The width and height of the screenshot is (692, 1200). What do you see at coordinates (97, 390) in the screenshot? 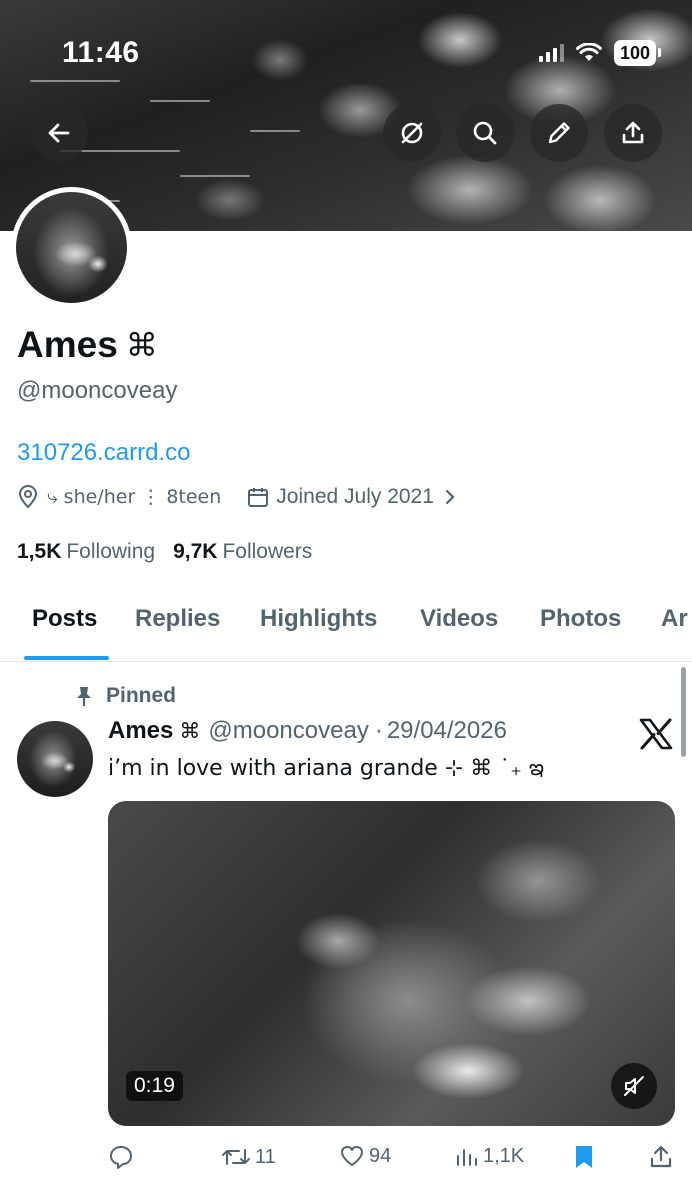
I see `profile-handle: @mooncoveay` at bounding box center [97, 390].